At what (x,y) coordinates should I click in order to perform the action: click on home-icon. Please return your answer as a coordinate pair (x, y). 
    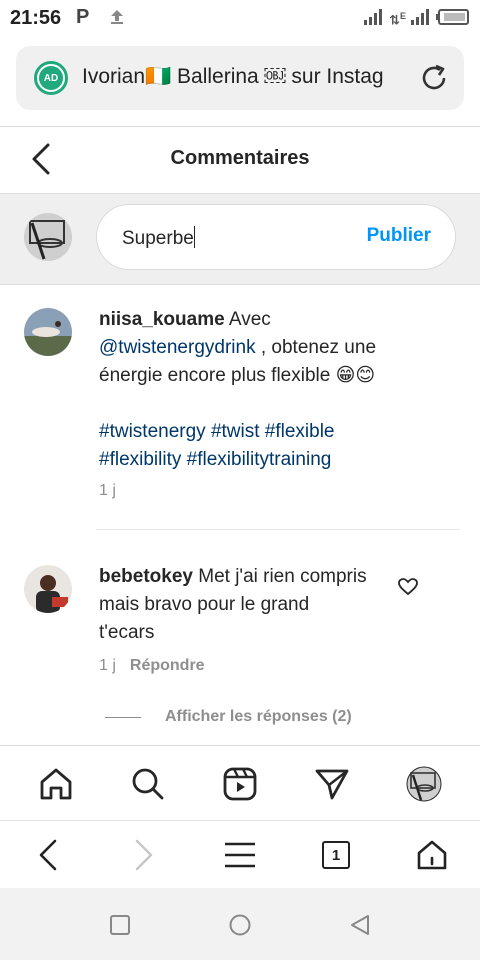
    Looking at the image, I should click on (56, 784).